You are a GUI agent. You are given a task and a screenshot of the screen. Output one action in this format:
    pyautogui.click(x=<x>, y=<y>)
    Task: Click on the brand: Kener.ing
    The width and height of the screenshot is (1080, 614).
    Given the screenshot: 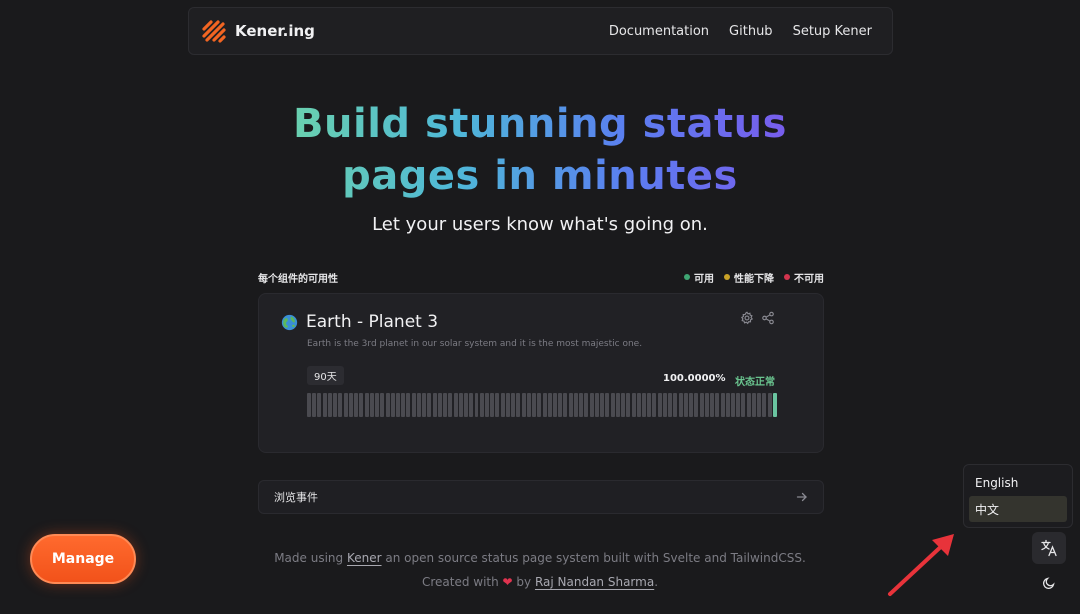 What is the action you would take?
    pyautogui.click(x=258, y=31)
    